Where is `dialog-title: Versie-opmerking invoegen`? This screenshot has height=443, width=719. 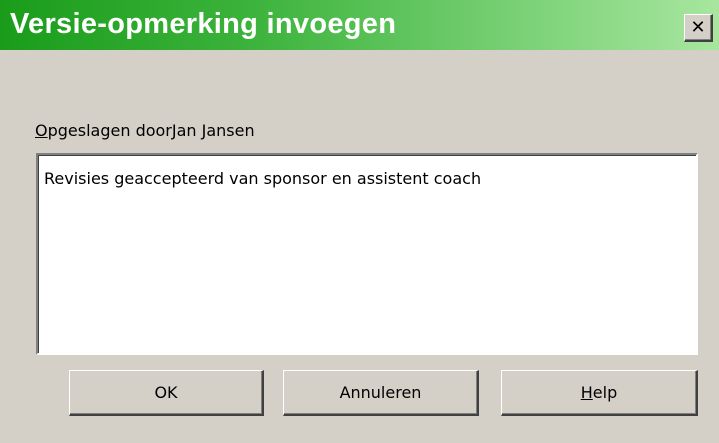
dialog-title: Versie-opmerking invoegen is located at coordinates (203, 24).